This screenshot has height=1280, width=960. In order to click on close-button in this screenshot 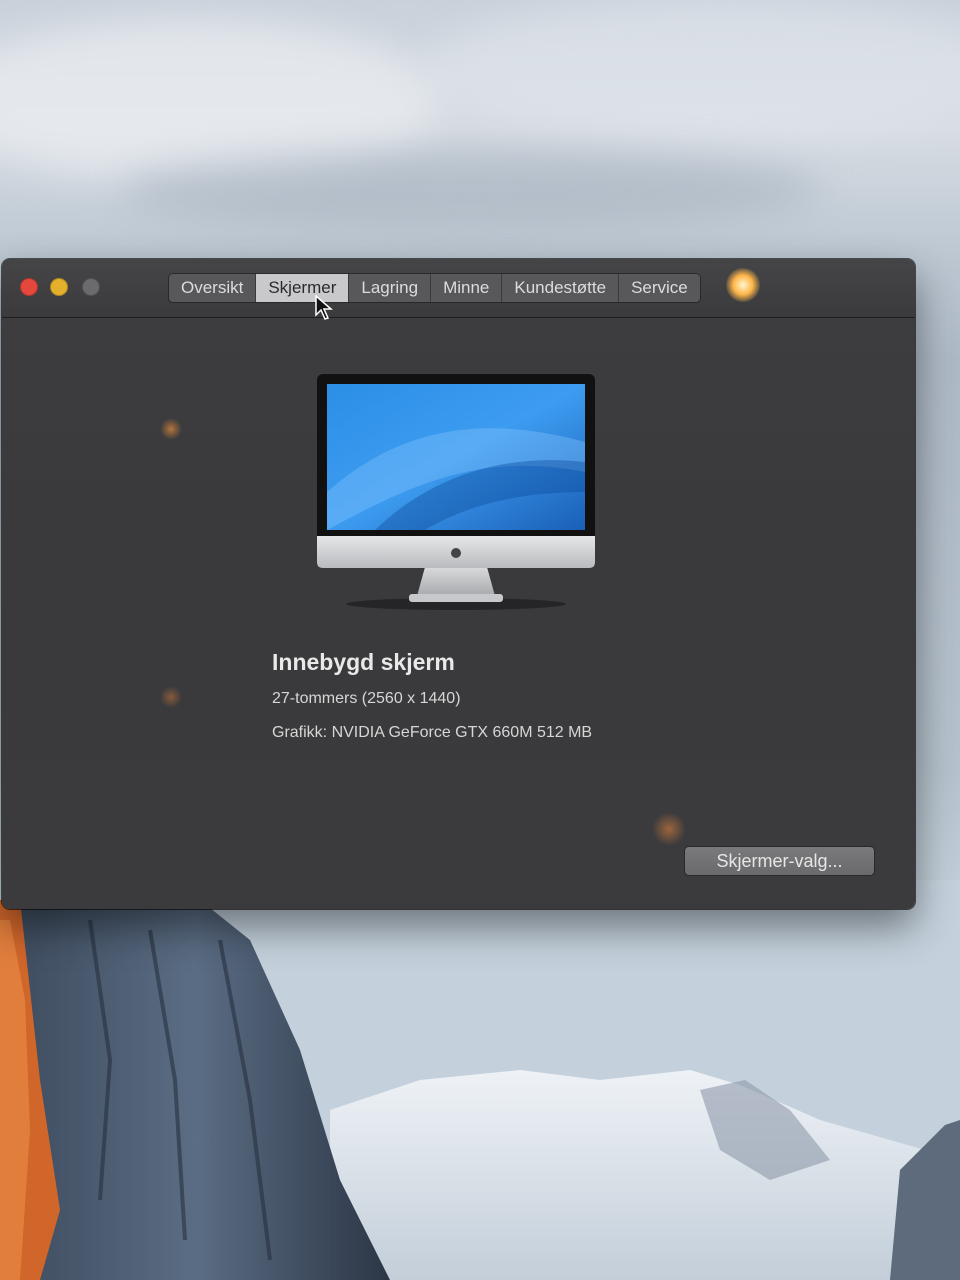, I will do `click(29, 287)`.